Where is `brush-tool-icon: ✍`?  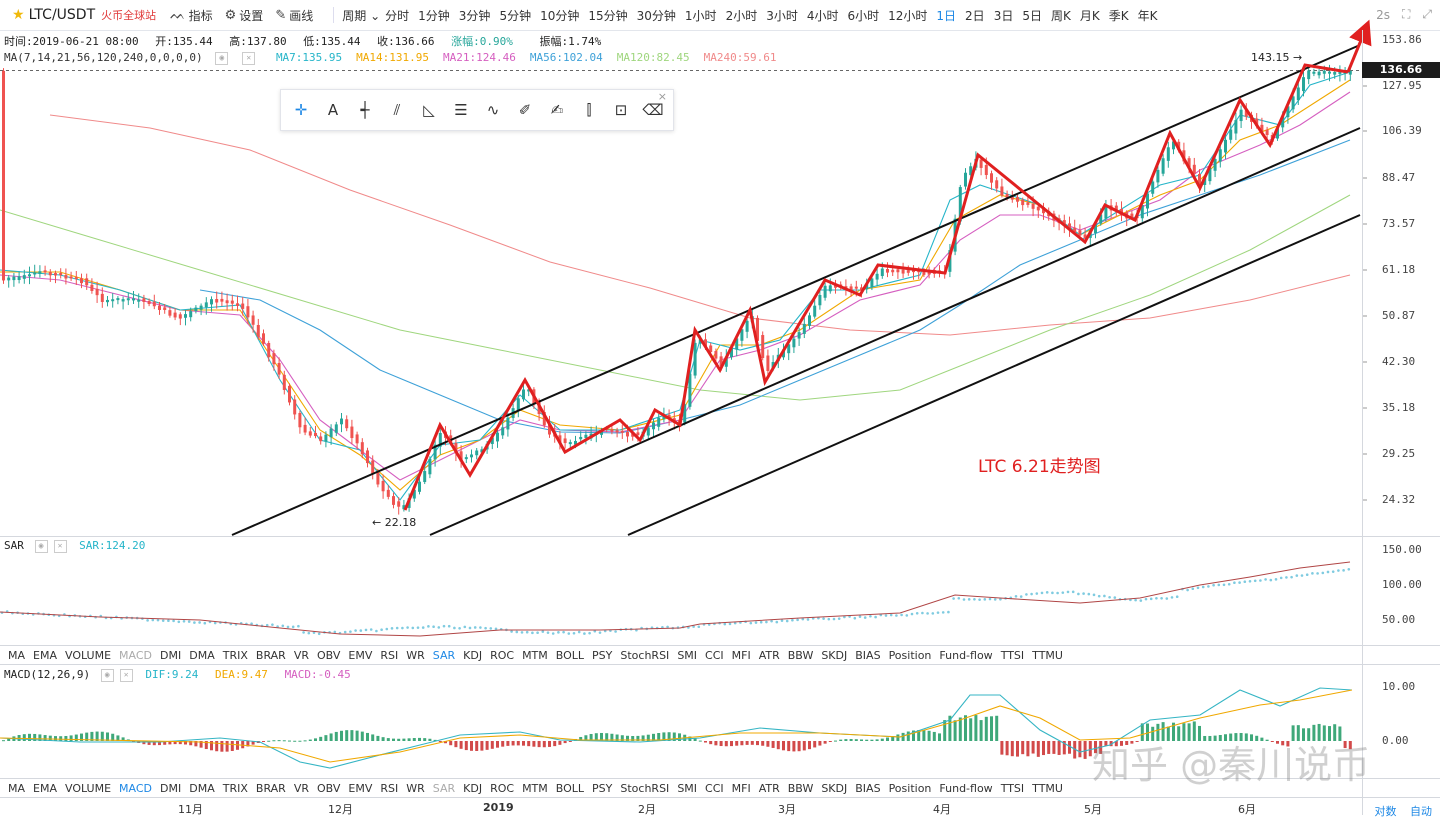 brush-tool-icon: ✍ is located at coordinates (557, 110).